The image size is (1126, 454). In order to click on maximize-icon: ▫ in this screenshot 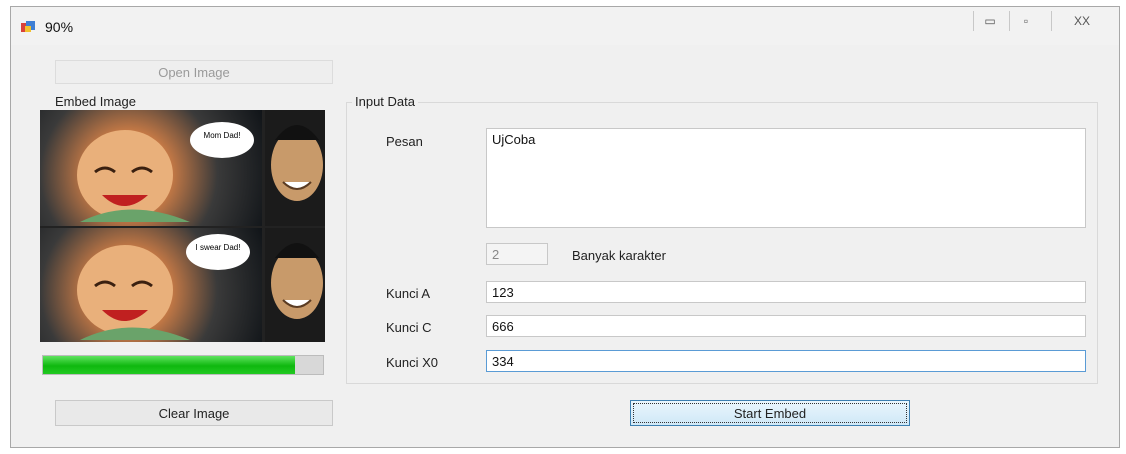, I will do `click(1026, 21)`.